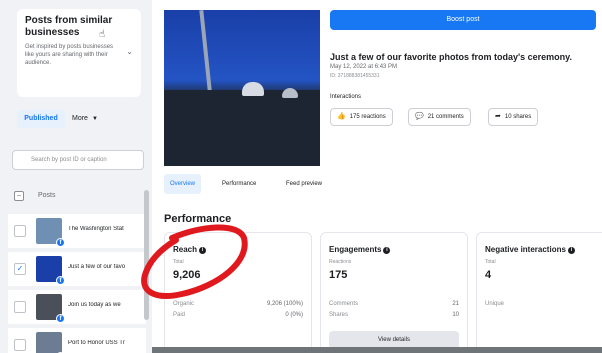  Describe the element at coordinates (455, 304) in the screenshot. I see `engagements-comments-value: 21` at that location.